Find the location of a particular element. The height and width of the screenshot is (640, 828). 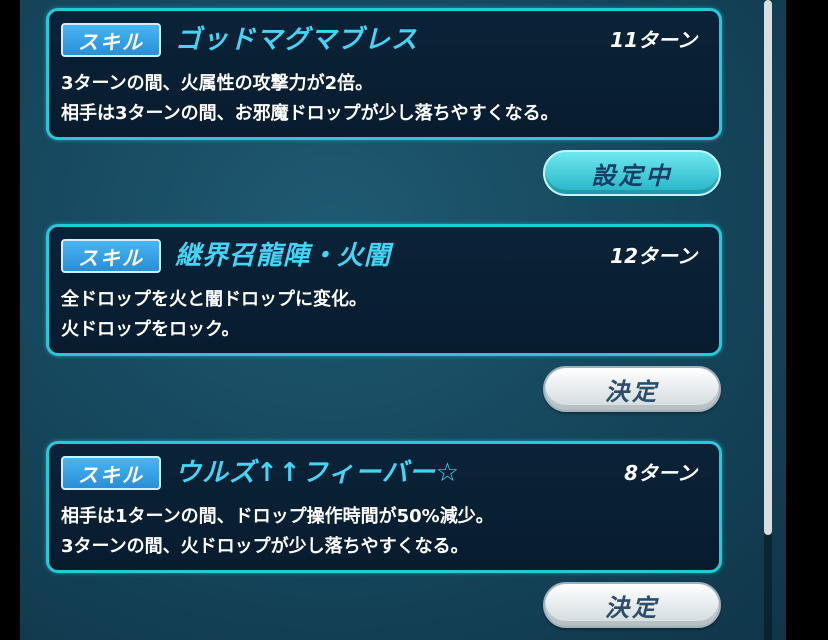

skill-description-line: 全ドロップを火と闇ドロップに変化。 is located at coordinates (214, 299).